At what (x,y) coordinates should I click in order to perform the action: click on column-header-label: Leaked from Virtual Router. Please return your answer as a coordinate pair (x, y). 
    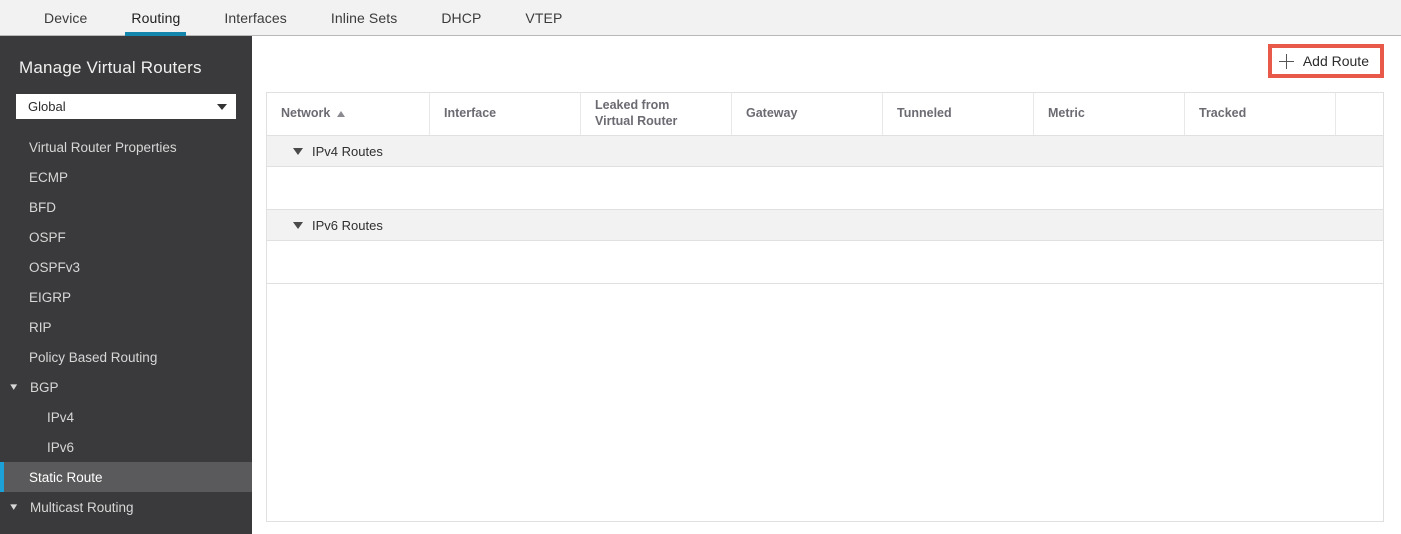
    Looking at the image, I should click on (636, 113).